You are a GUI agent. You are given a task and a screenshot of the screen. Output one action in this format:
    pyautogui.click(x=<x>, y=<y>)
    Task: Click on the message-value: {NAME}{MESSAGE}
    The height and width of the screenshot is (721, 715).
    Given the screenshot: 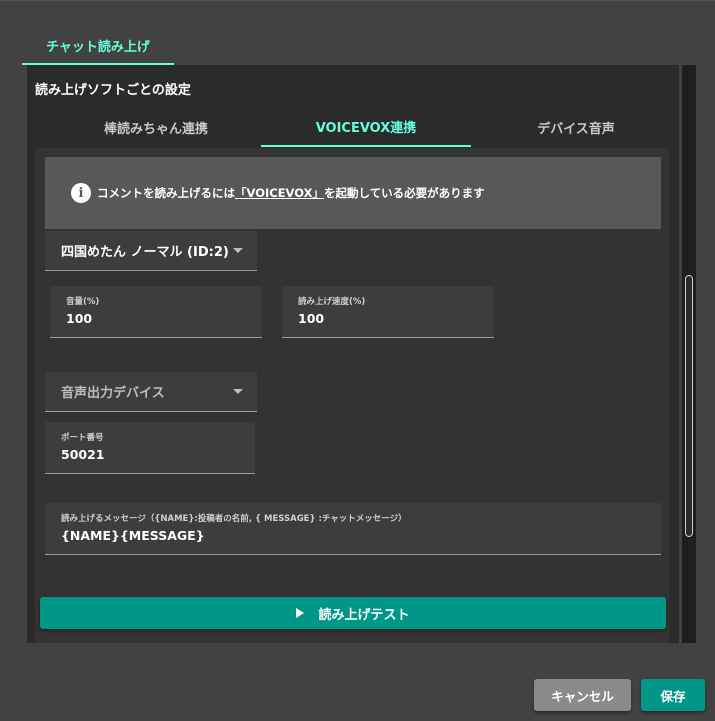 What is the action you would take?
    pyautogui.click(x=133, y=535)
    